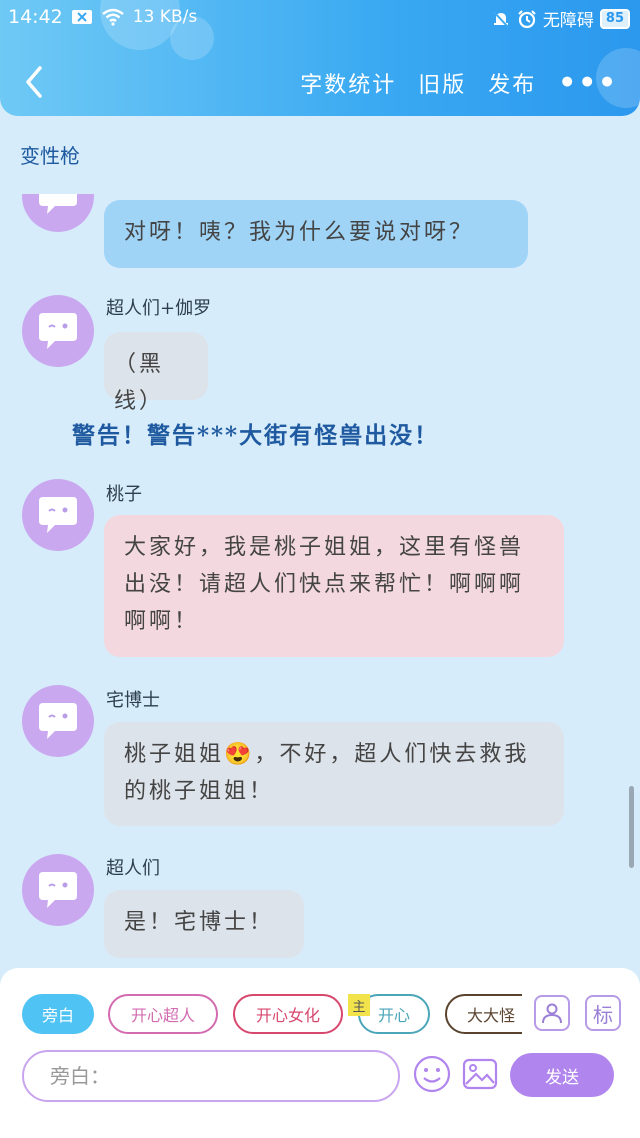 The width and height of the screenshot is (640, 1138). What do you see at coordinates (631, 827) in the screenshot?
I see `scrollbar-thumb` at bounding box center [631, 827].